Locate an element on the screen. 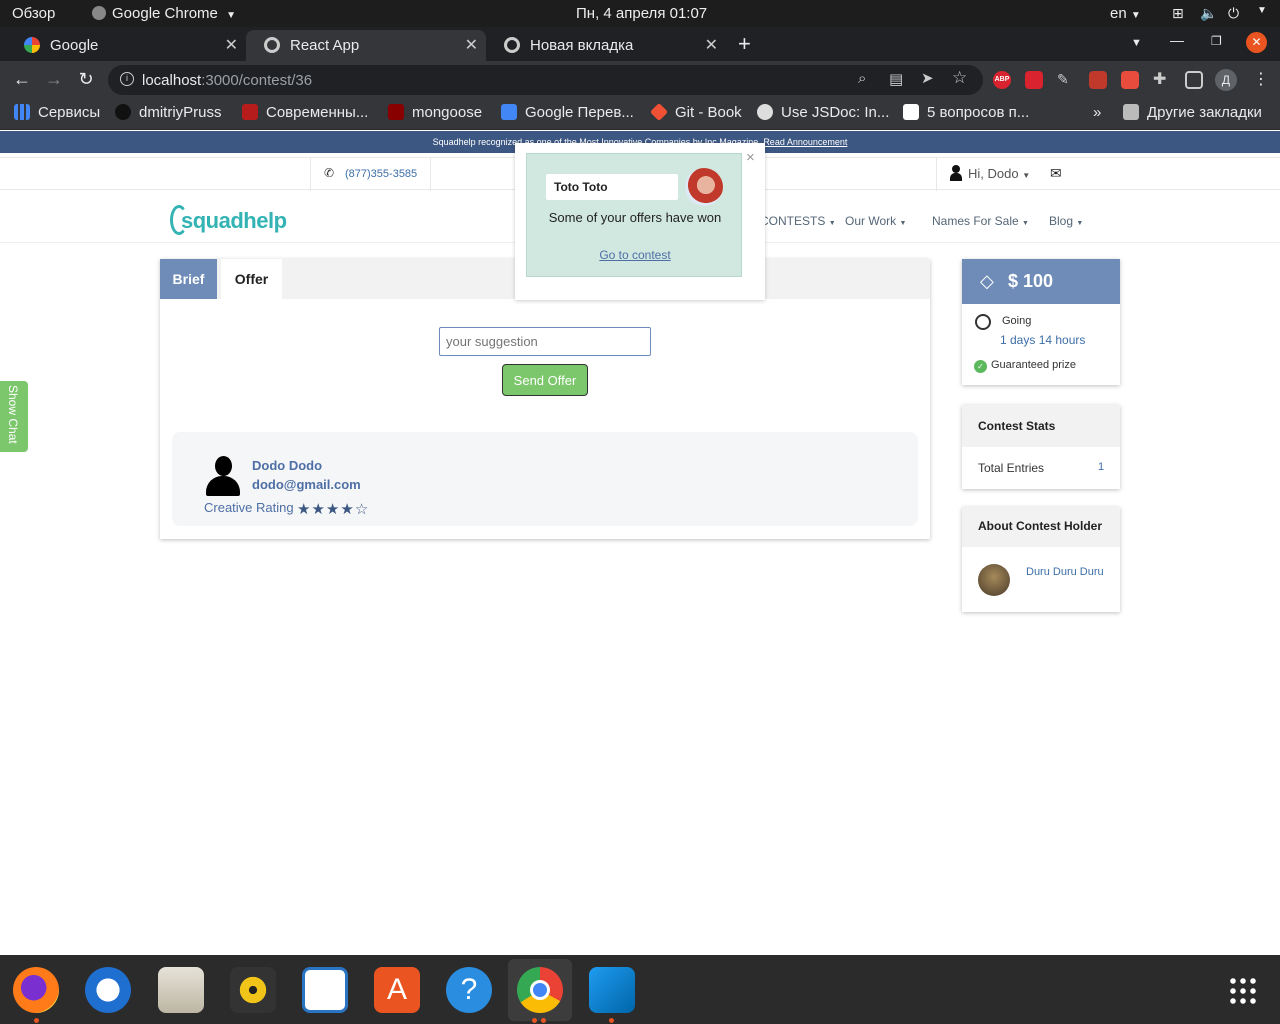 The width and height of the screenshot is (1280, 1024). reader-icon: ▤ is located at coordinates (896, 79).